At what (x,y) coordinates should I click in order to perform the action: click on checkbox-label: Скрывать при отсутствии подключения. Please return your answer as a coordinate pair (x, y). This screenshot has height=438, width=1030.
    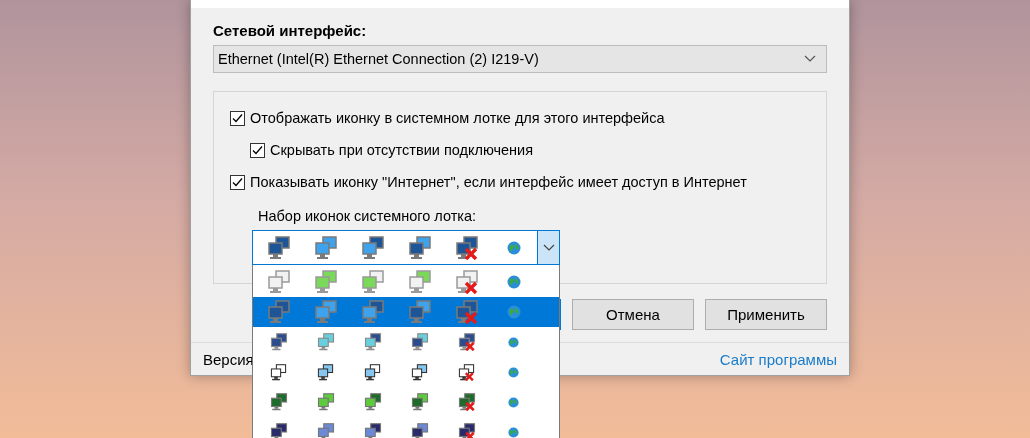
    Looking at the image, I should click on (402, 150).